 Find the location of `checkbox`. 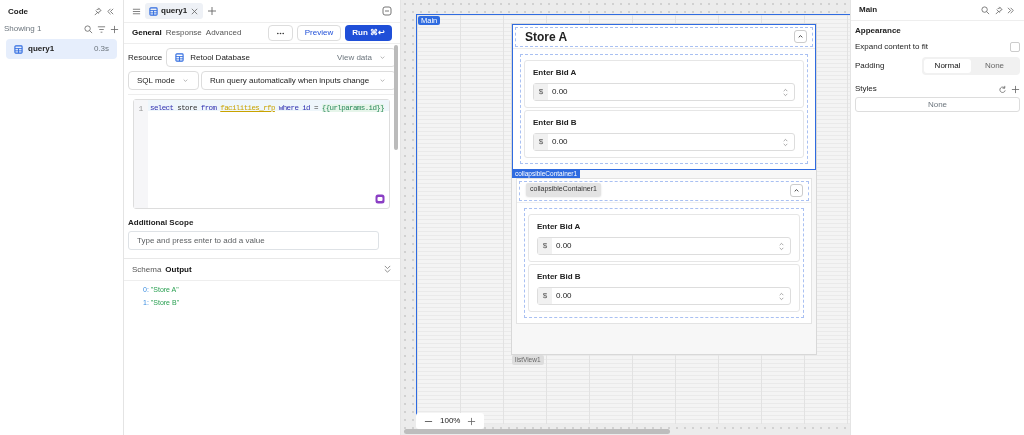

checkbox is located at coordinates (1015, 47).